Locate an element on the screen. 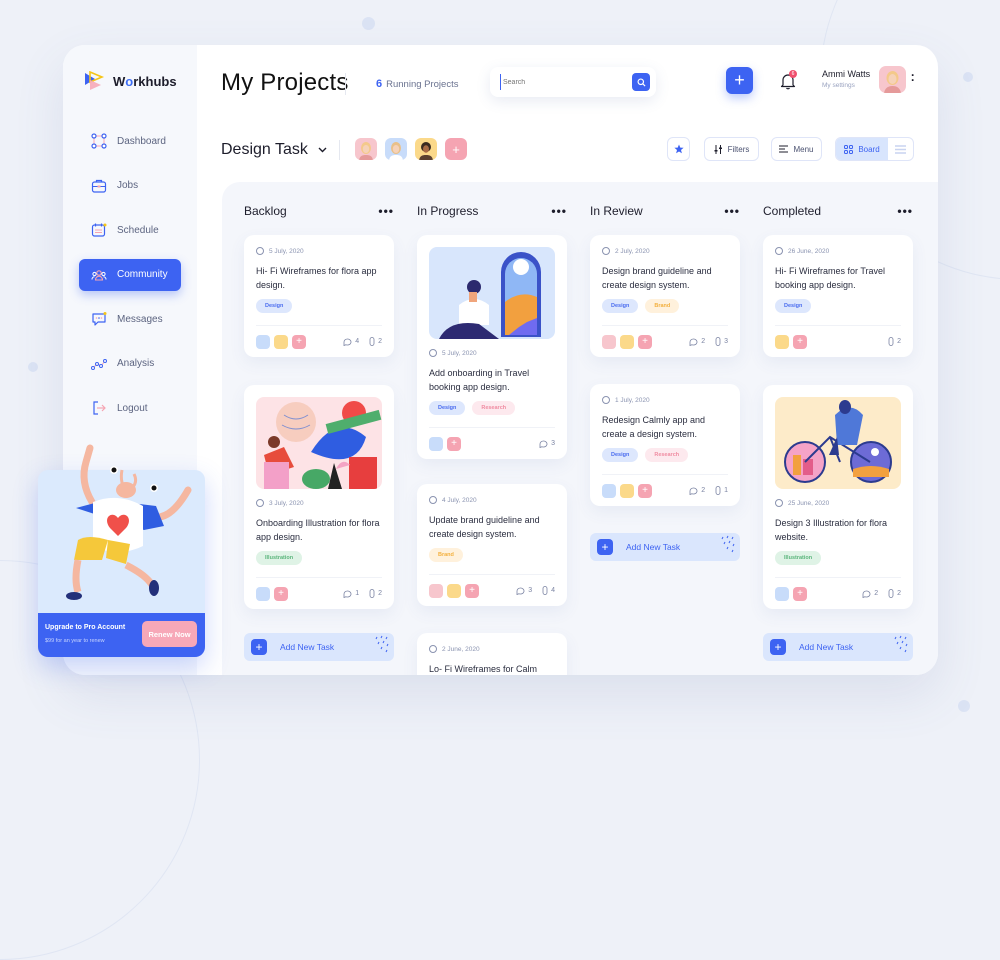 This screenshot has height=960, width=1000. sidebar-item-dashboard: Dashboard is located at coordinates (130, 141).